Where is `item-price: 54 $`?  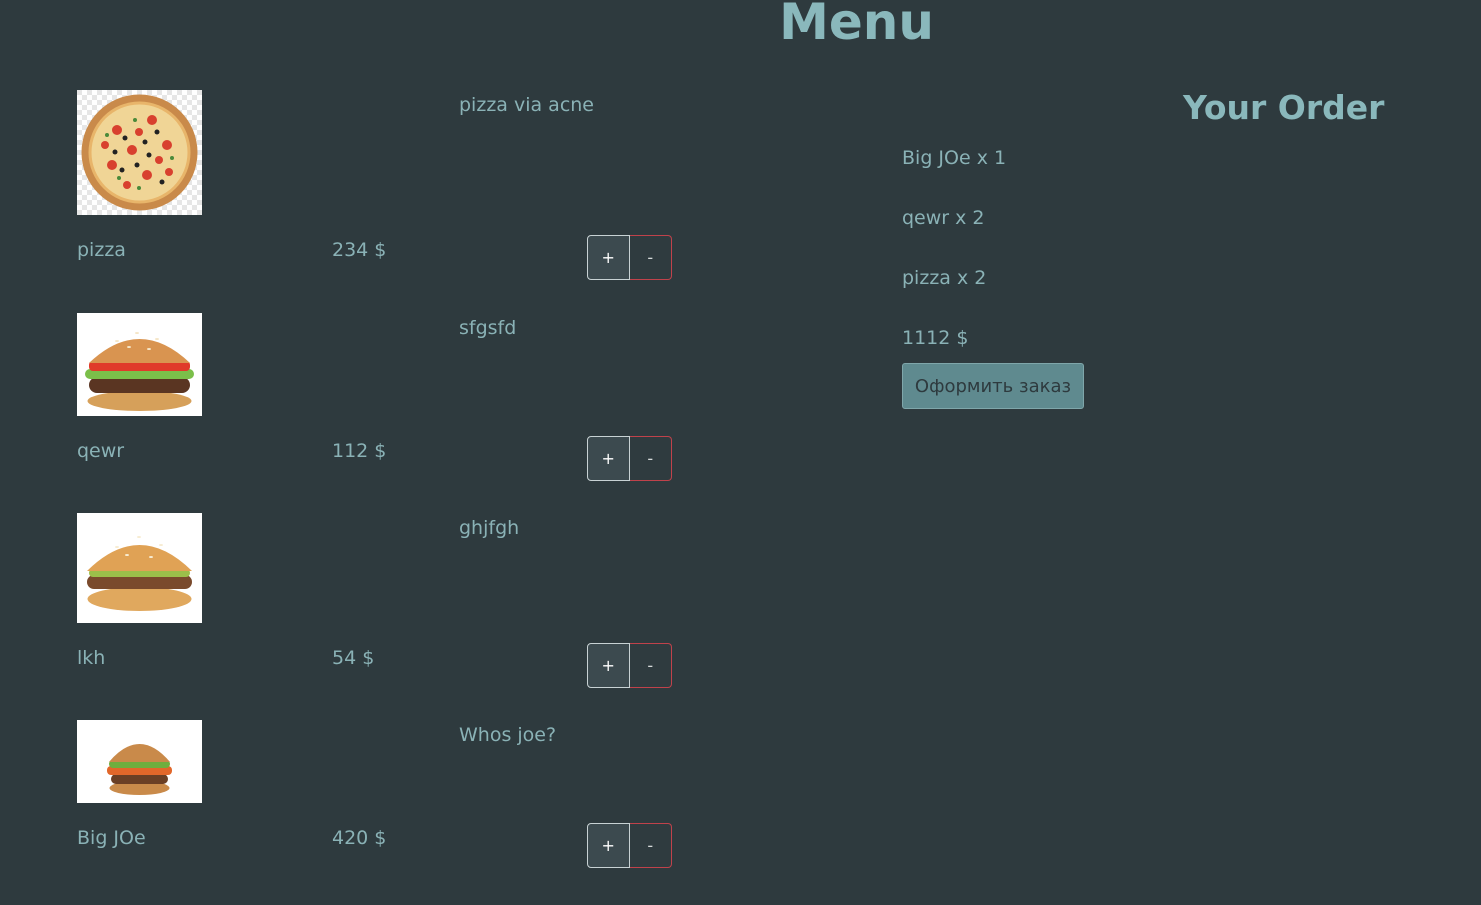
item-price: 54 $ is located at coordinates (353, 658).